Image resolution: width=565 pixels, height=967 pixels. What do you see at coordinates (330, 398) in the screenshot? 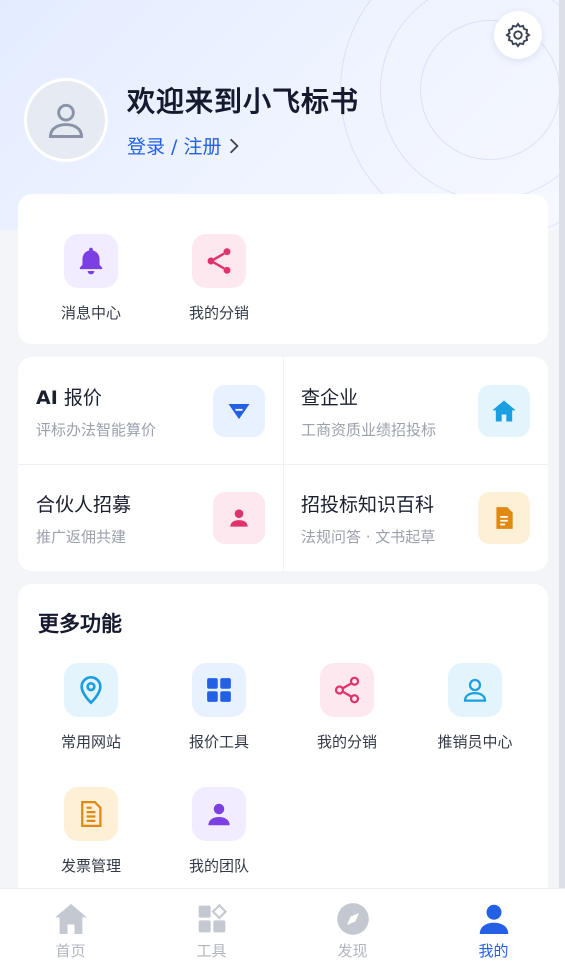
I see `company-lookup-title: 查企业` at bounding box center [330, 398].